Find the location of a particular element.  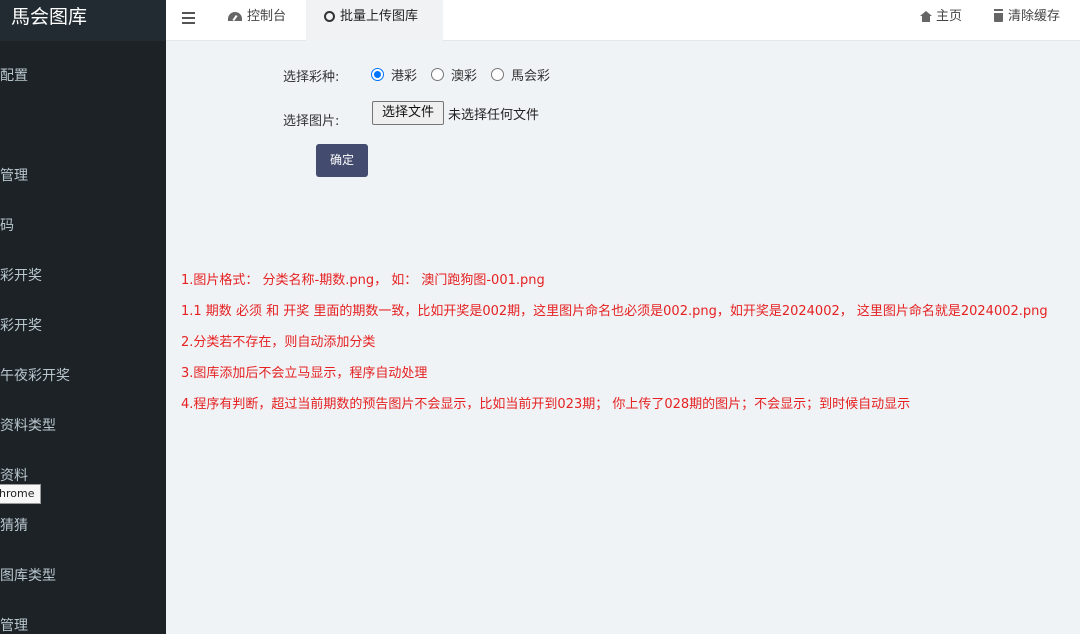

sidebar-item-config: 左配置 is located at coordinates (83, 76).